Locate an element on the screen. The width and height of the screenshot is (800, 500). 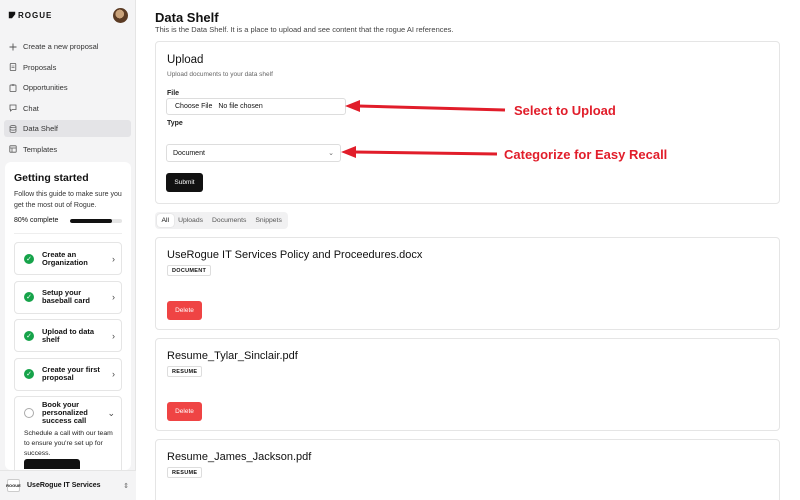
arrow-categorize is located at coordinates (419, 152).